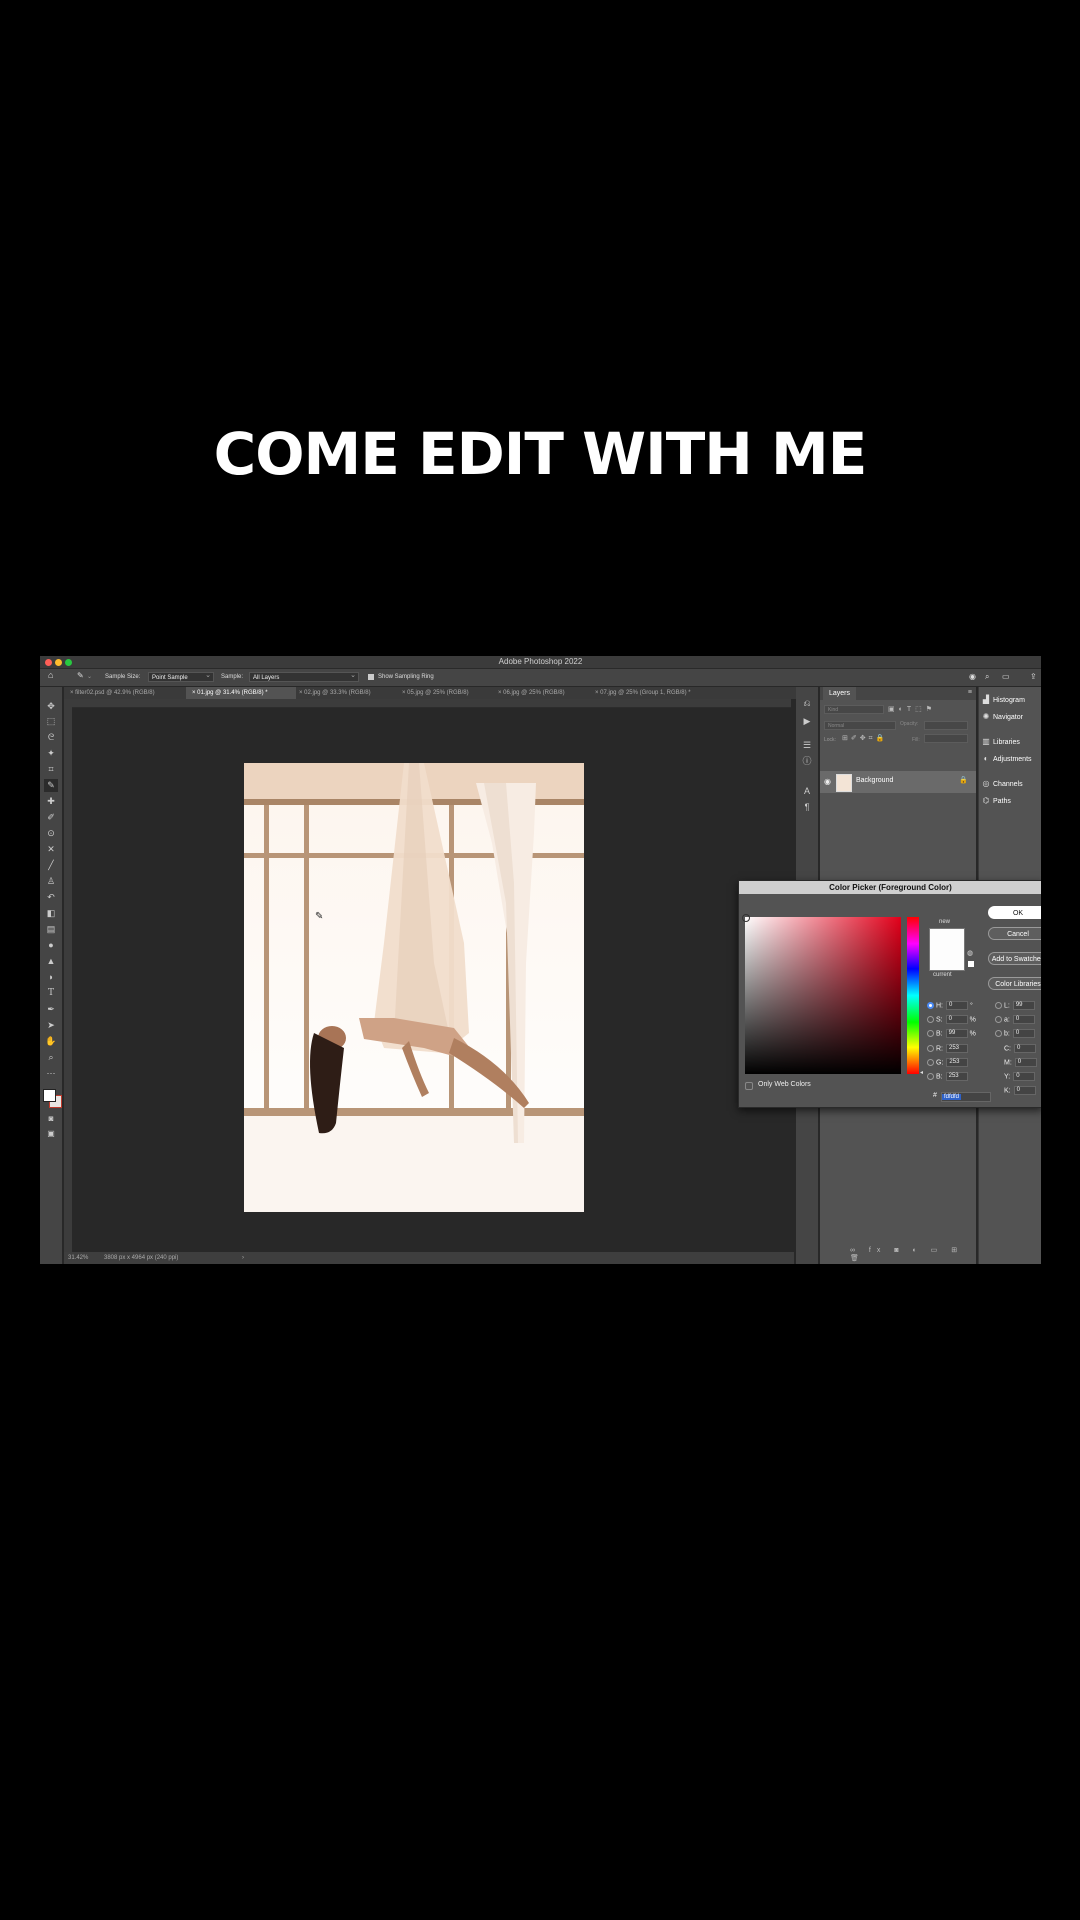  What do you see at coordinates (1023, 1005) in the screenshot?
I see `lab-l-input: 99` at bounding box center [1023, 1005].